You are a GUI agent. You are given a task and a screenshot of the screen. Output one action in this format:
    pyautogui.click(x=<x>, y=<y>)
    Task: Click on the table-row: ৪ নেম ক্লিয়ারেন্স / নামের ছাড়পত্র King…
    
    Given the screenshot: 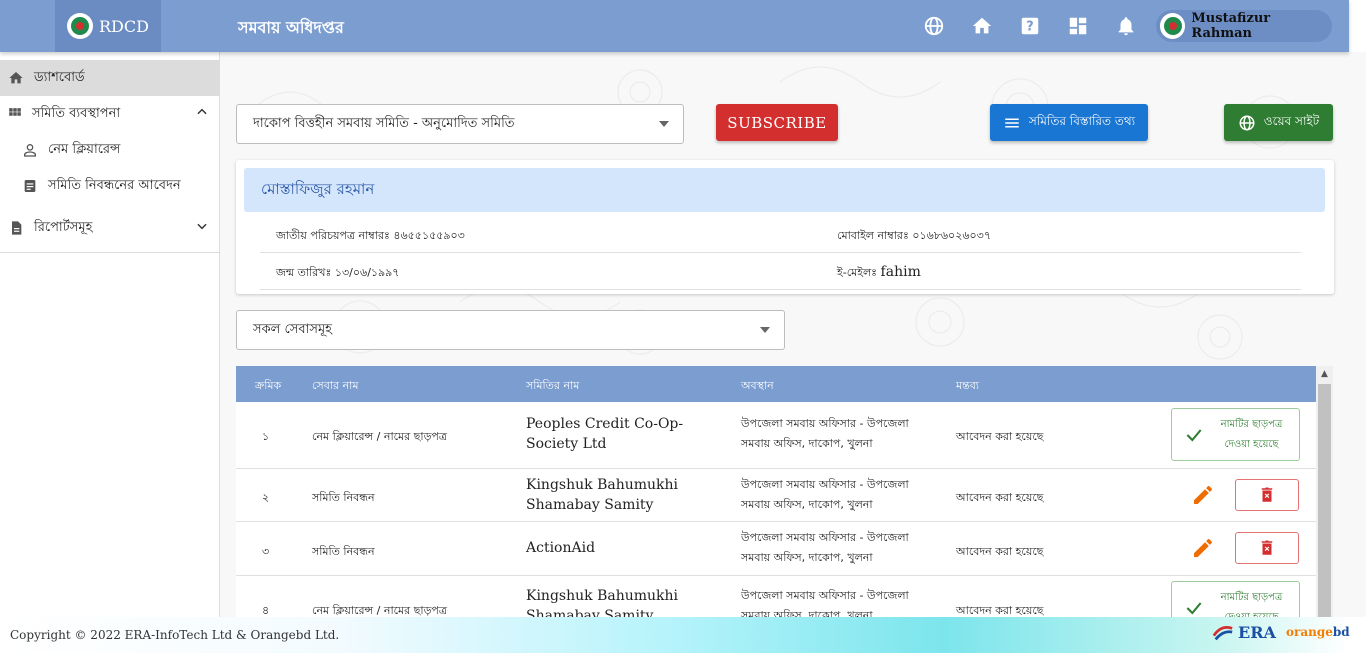 What is the action you would take?
    pyautogui.click(x=776, y=596)
    